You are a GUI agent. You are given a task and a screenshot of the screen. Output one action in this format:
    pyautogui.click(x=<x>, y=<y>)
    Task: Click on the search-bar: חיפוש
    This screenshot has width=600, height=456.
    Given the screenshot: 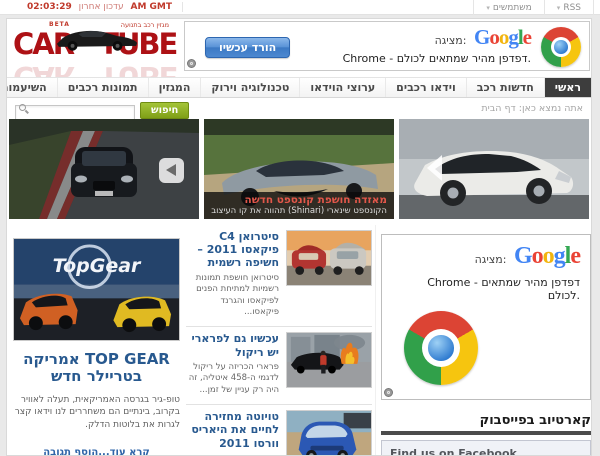 What is the action you would take?
    pyautogui.click(x=102, y=110)
    